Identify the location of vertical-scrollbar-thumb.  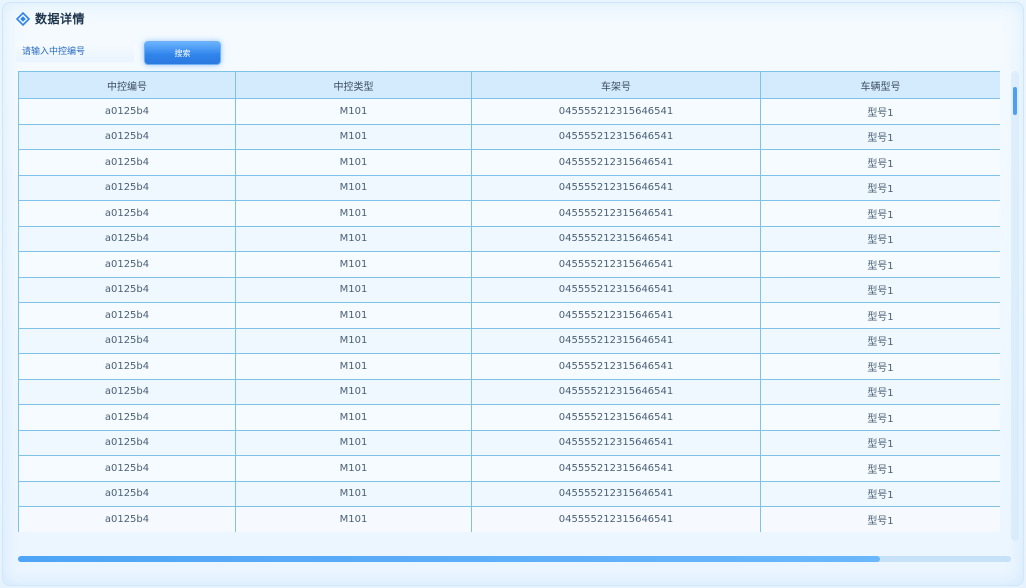
(1015, 101).